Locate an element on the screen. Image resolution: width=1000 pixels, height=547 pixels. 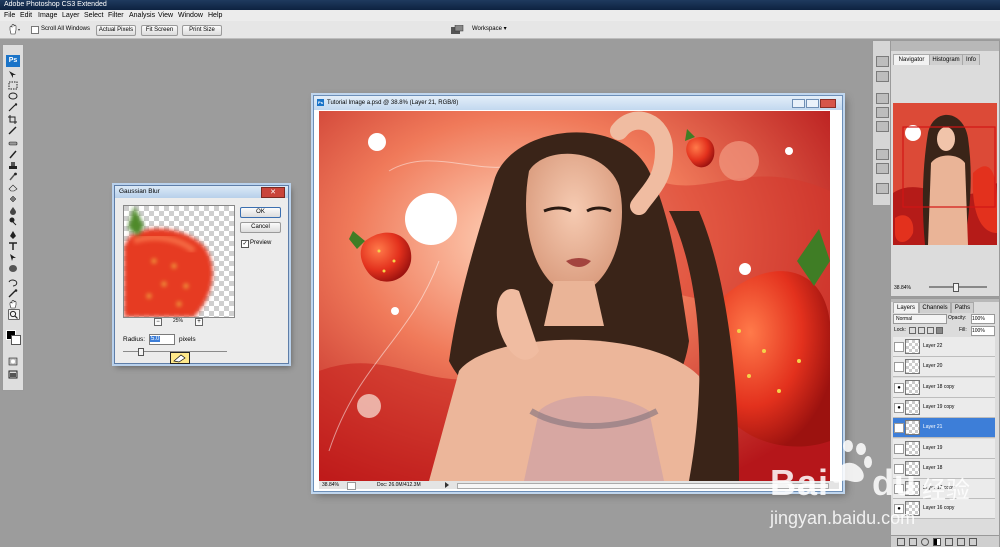
clone-source-panel-icon is located at coordinates (882, 126).